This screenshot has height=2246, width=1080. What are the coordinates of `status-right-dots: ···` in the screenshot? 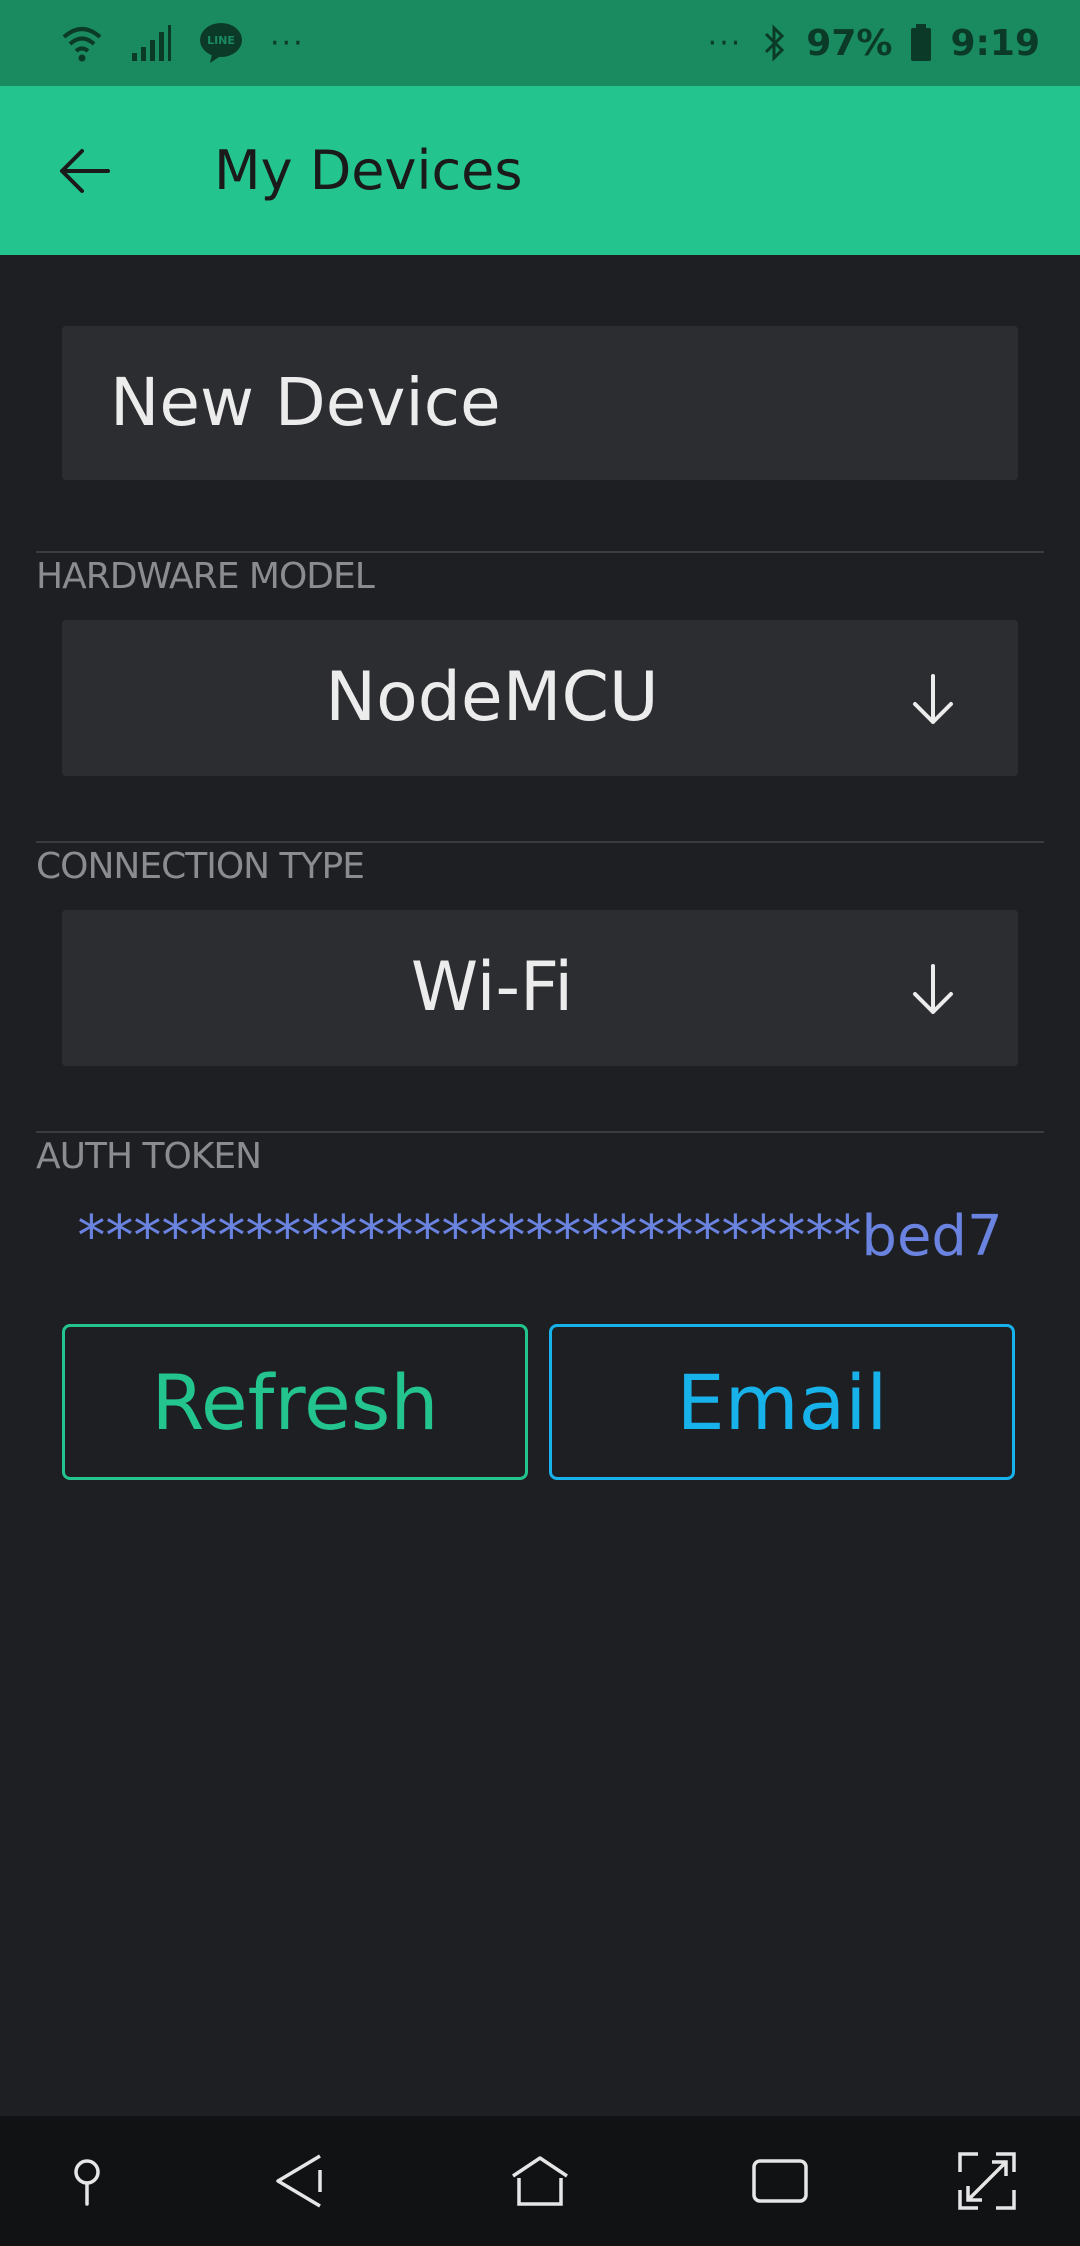 It's located at (725, 43).